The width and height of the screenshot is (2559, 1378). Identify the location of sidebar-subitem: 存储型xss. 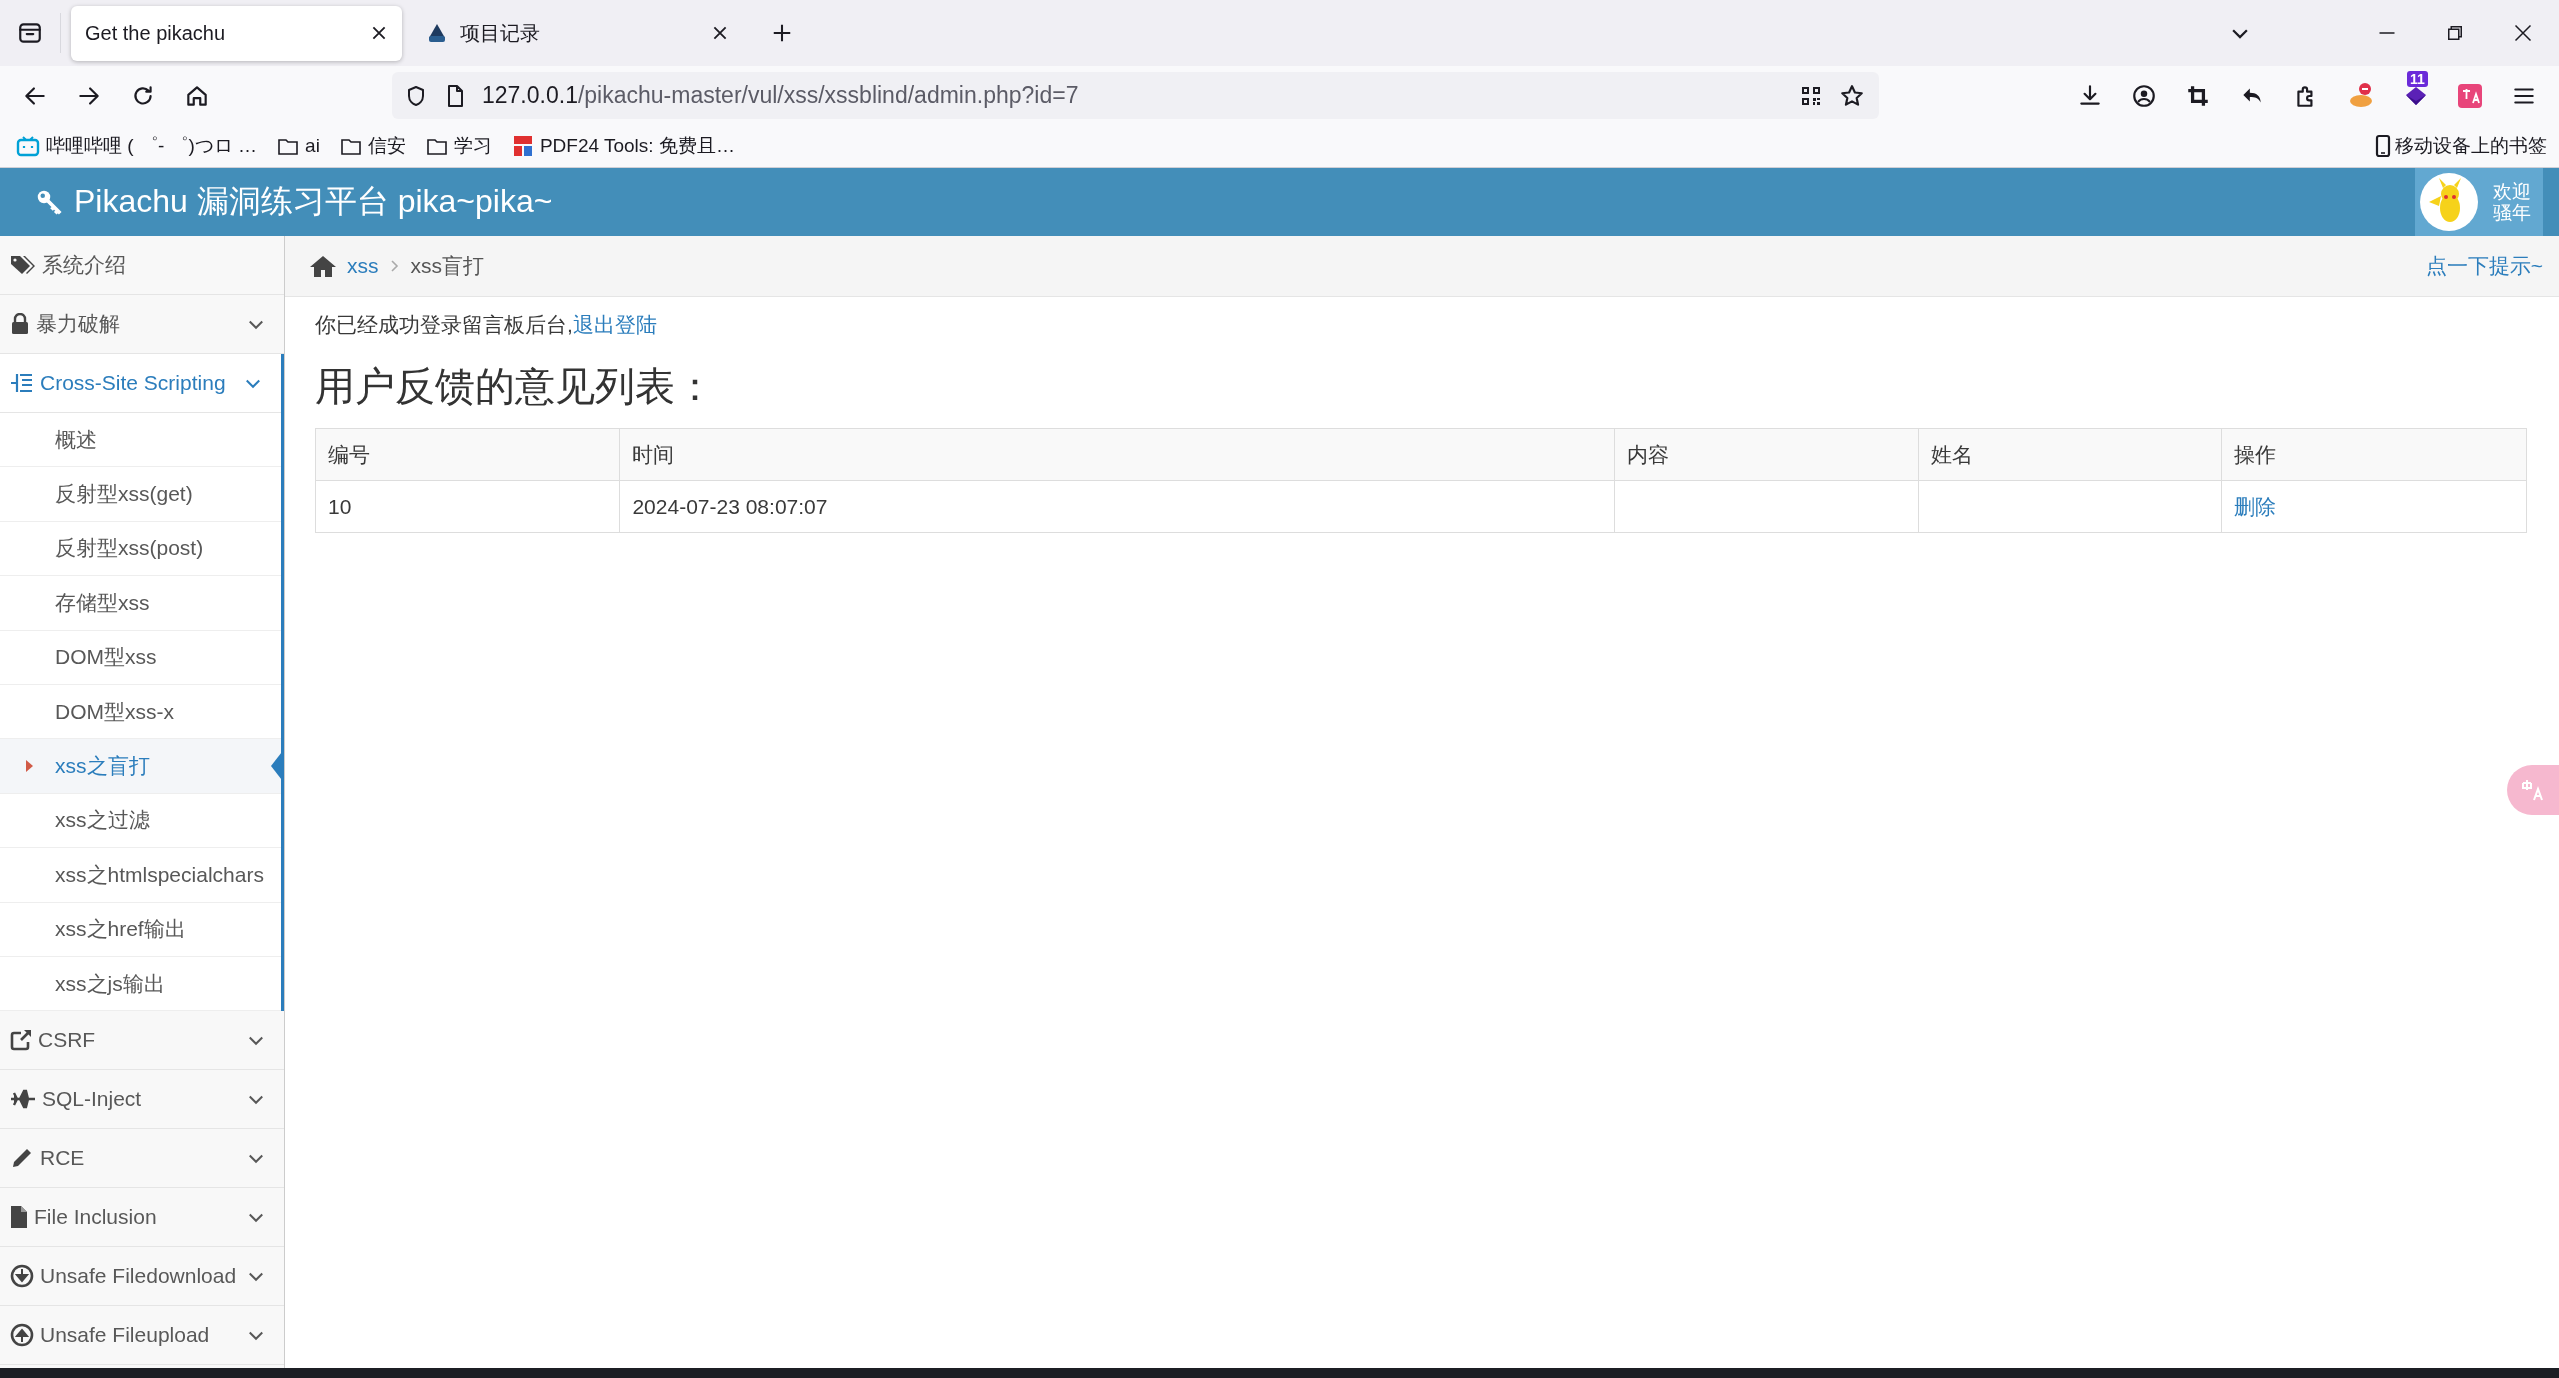
(140, 603).